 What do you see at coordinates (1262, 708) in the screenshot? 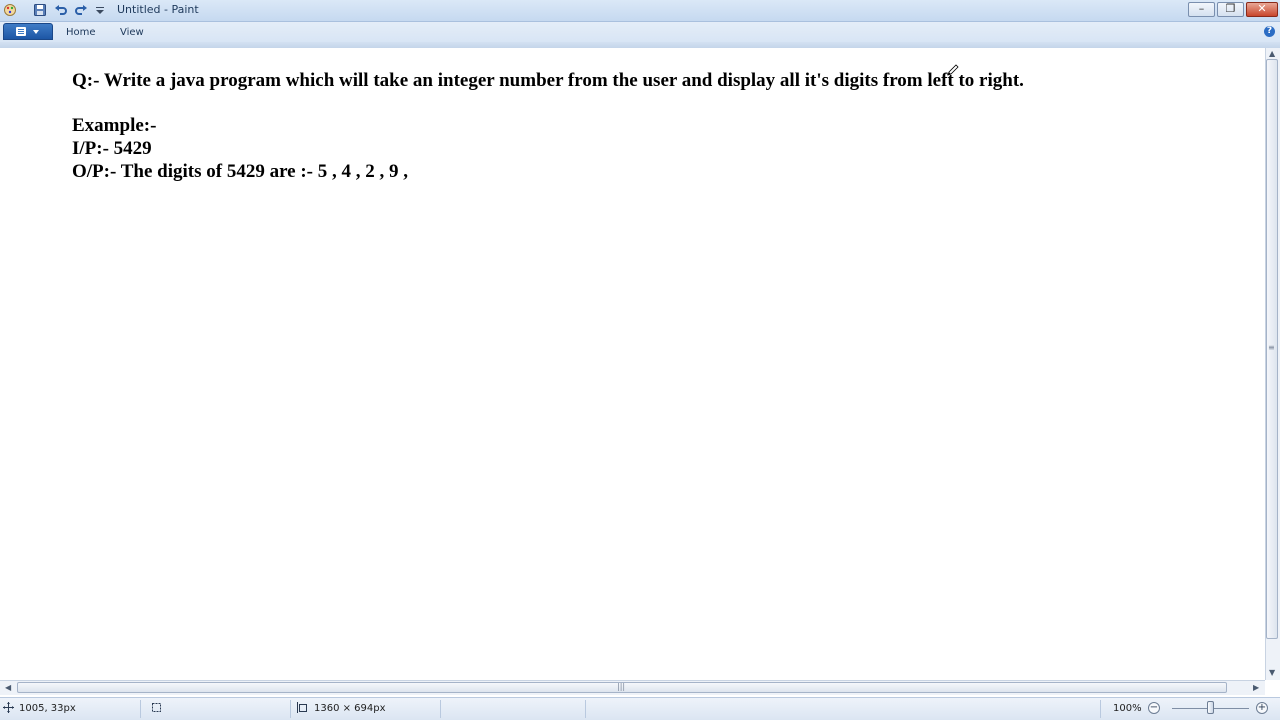
I see `zoom-in-button: +` at bounding box center [1262, 708].